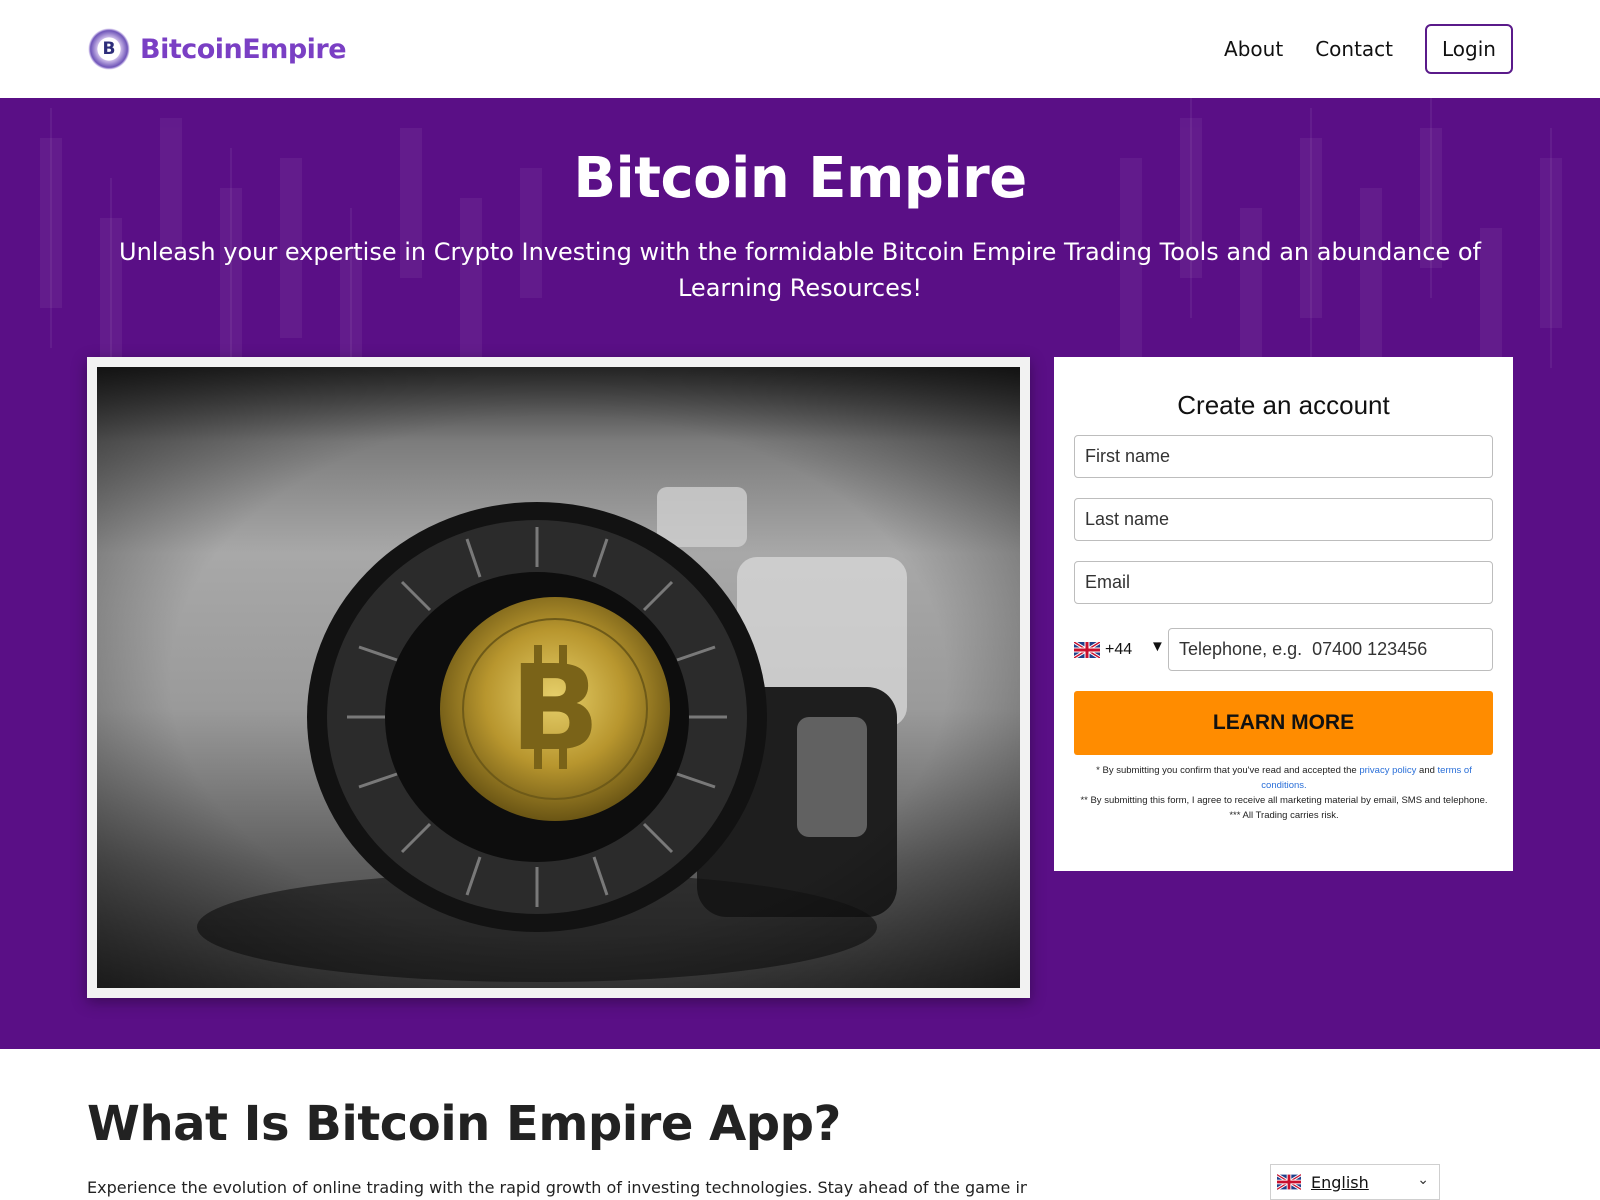 The width and height of the screenshot is (1600, 1200). What do you see at coordinates (800, 49) in the screenshot?
I see `site-header: B BitcoinEmpire About Contact Login` at bounding box center [800, 49].